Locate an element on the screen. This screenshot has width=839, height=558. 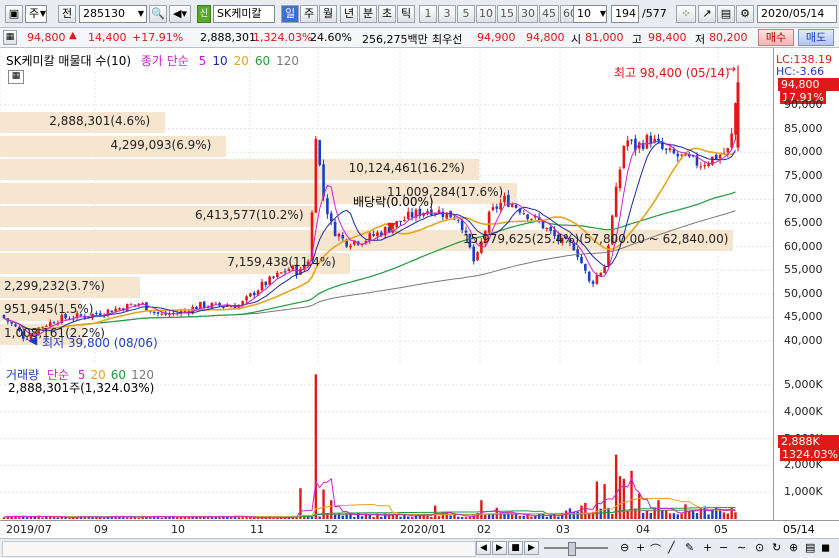
price-tick-label: 65,000 is located at coordinates (803, 222).